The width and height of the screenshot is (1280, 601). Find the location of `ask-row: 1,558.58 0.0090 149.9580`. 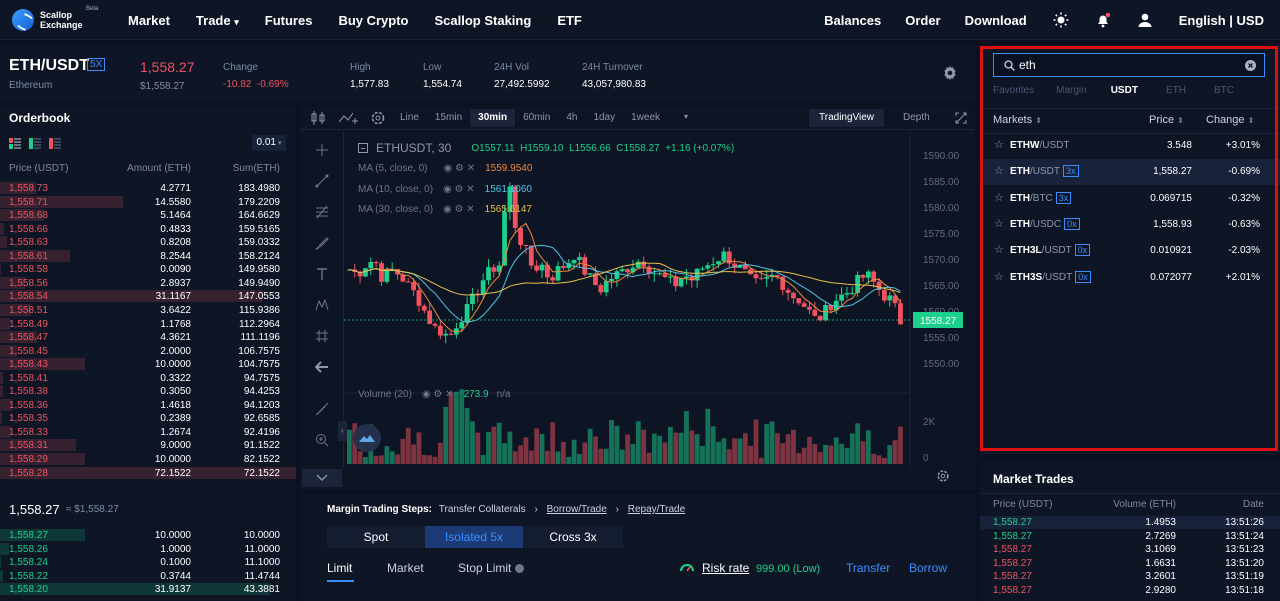

ask-row: 1,558.58 0.0090 149.9580 is located at coordinates (148, 269).